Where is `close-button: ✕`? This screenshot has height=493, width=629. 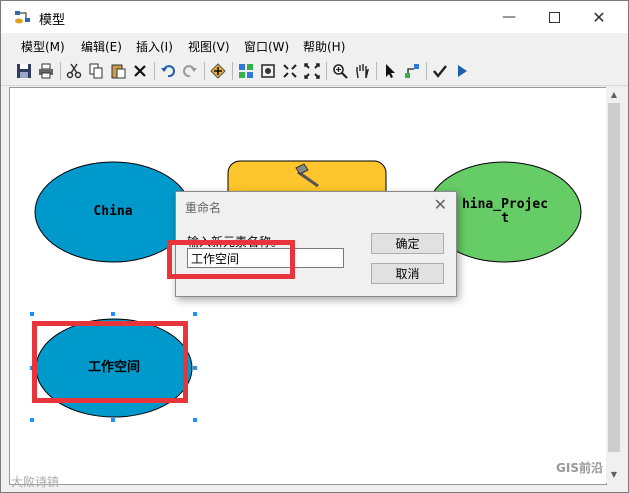
close-button: ✕ is located at coordinates (599, 17).